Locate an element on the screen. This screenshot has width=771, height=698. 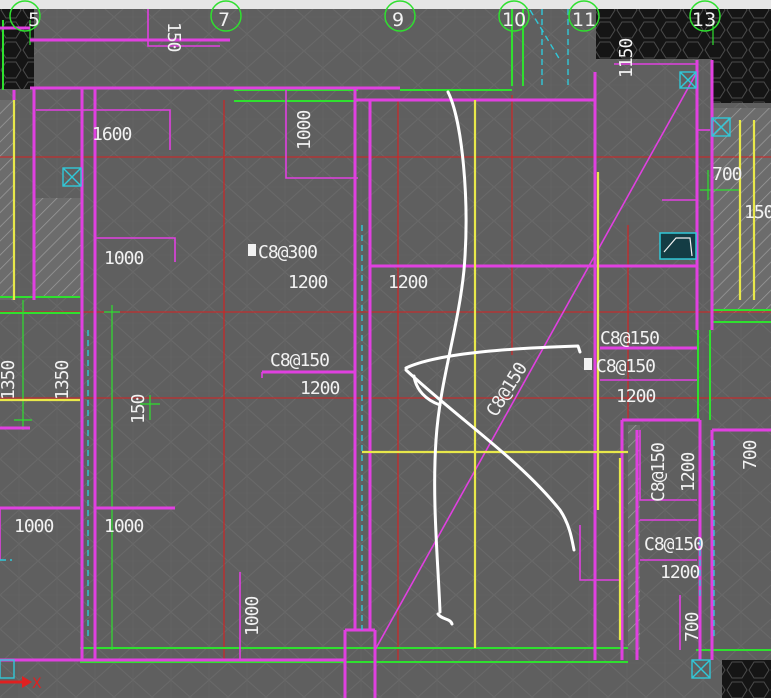
grid-axis-label: 5 is located at coordinates (34, 20).